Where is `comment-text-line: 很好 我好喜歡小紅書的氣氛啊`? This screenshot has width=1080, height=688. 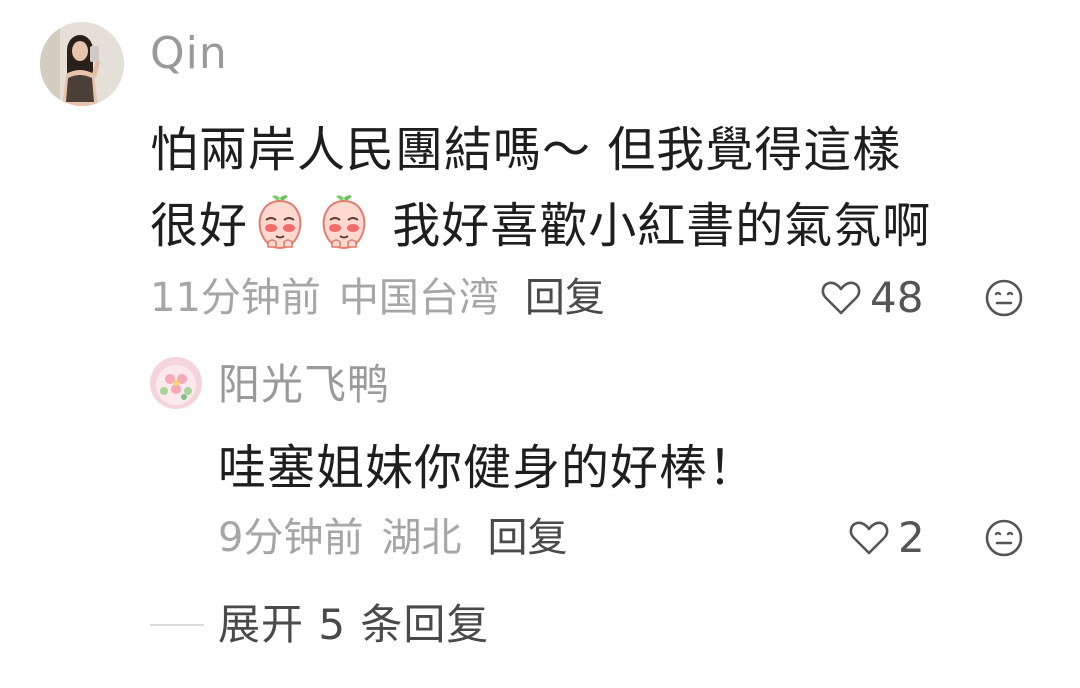 comment-text-line: 很好 我好喜歡小紅書的氣氛啊 is located at coordinates (590, 226).